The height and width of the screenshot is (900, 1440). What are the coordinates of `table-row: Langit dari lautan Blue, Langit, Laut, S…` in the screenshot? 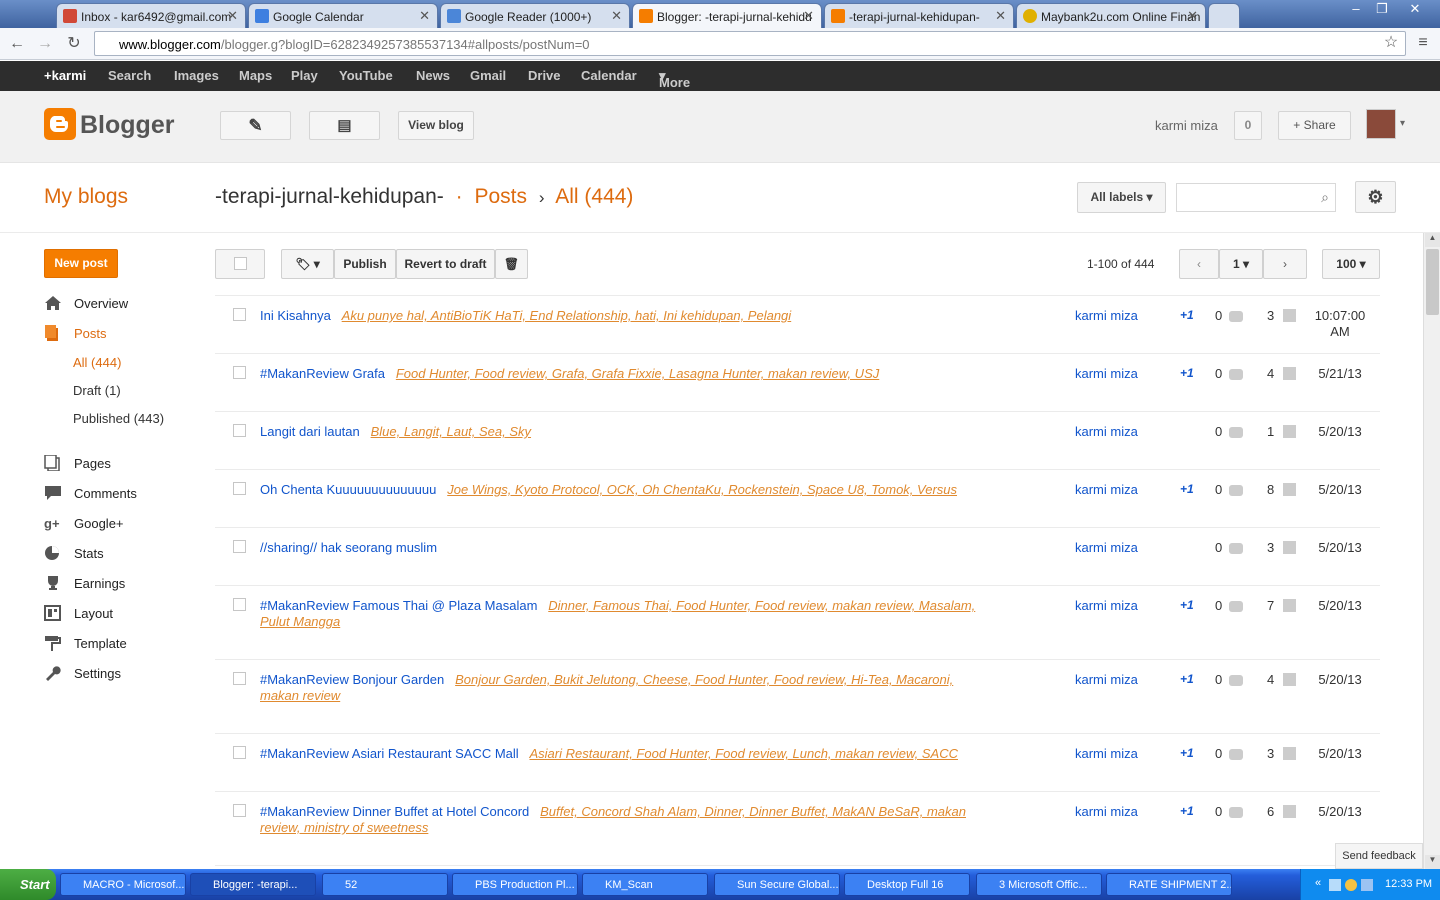 It's located at (797, 441).